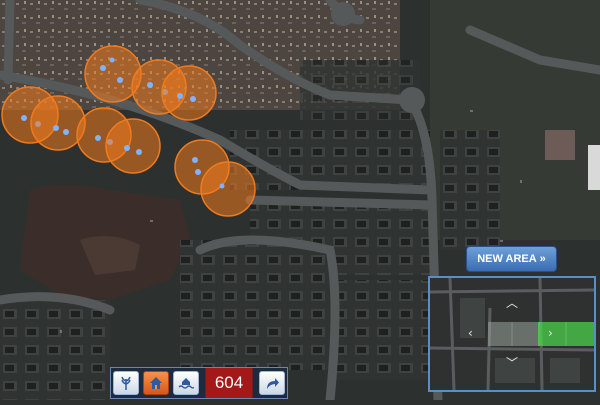 The width and height of the screenshot is (600, 405). I want to click on minimap-up-icon: ︿, so click(512, 302).